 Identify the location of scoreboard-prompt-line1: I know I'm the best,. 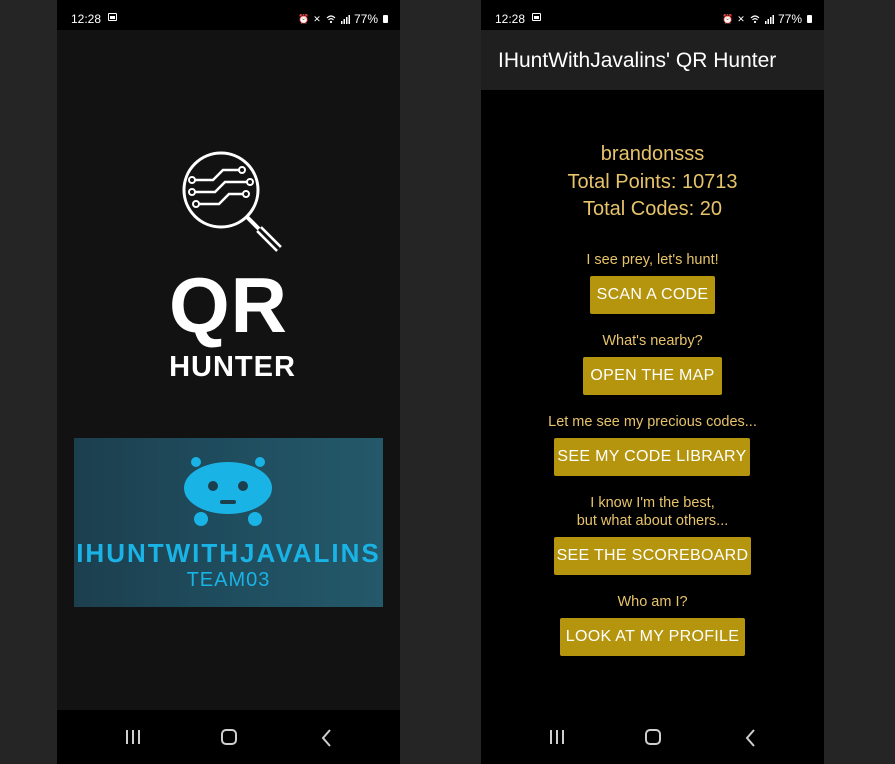
(652, 503).